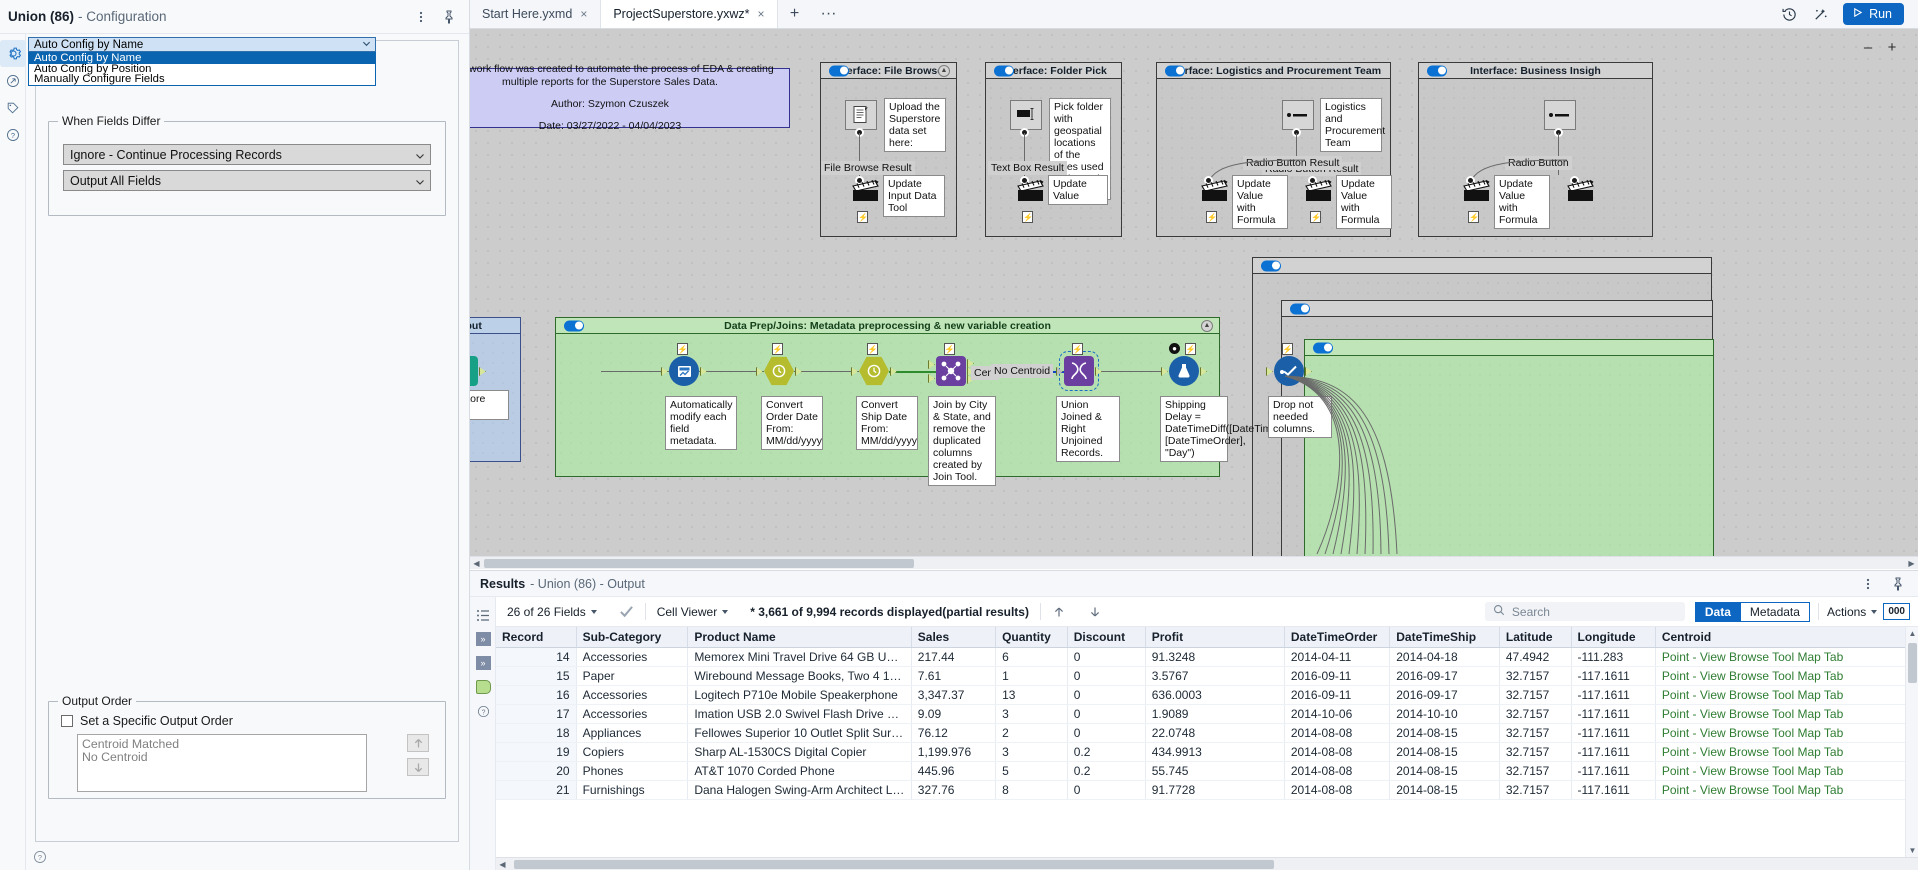 This screenshot has height=870, width=1918. Describe the element at coordinates (1364, 202) in the screenshot. I see `logistics-action-note-2: Update Value with Formula` at that location.